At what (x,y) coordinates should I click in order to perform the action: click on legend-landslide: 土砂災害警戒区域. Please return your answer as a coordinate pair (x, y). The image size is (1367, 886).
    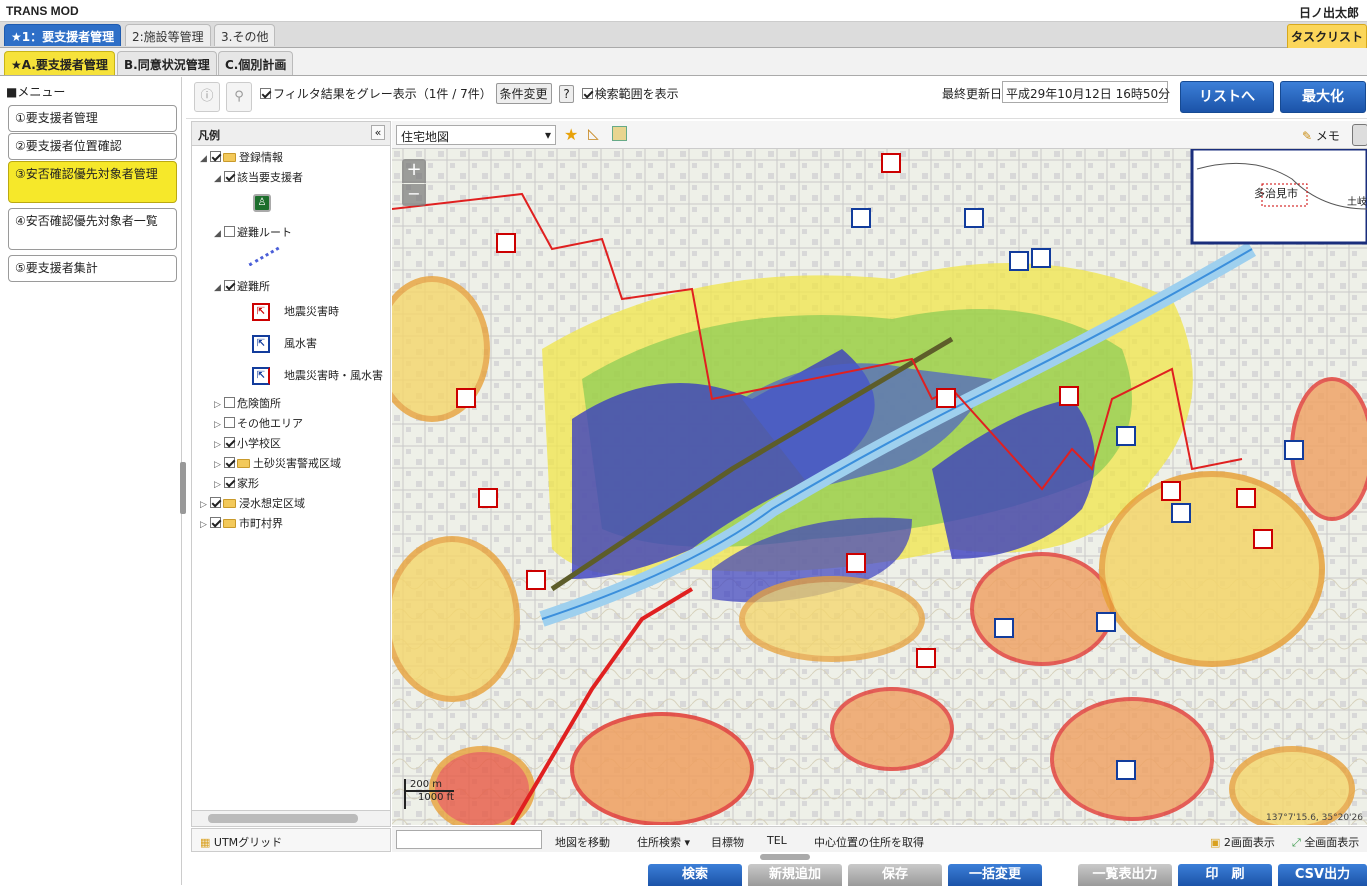
    Looking at the image, I should click on (297, 463).